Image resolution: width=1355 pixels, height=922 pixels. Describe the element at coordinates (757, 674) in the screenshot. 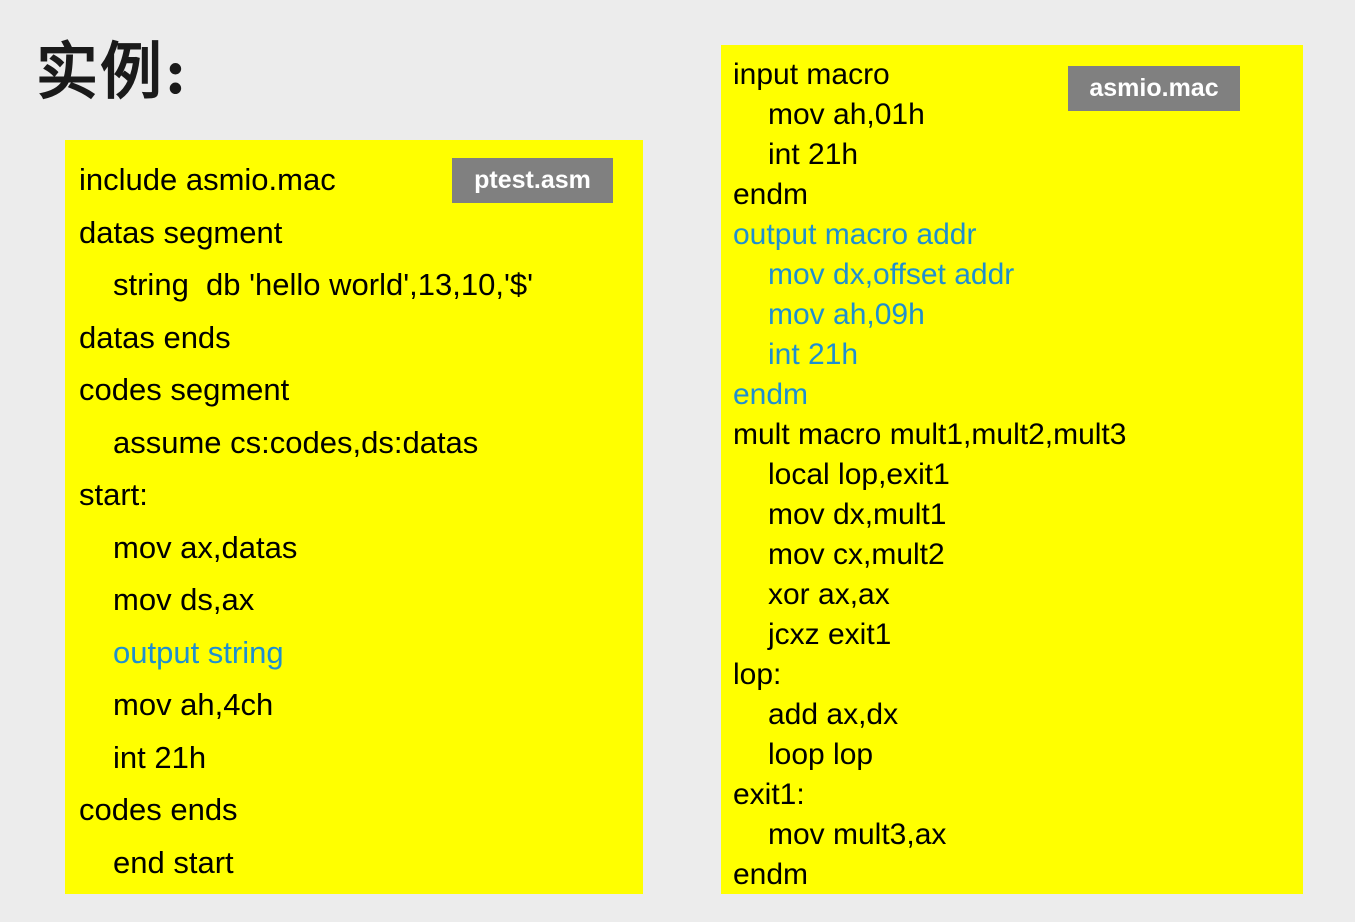

I see `asmio-mac-code-line: lop:` at that location.